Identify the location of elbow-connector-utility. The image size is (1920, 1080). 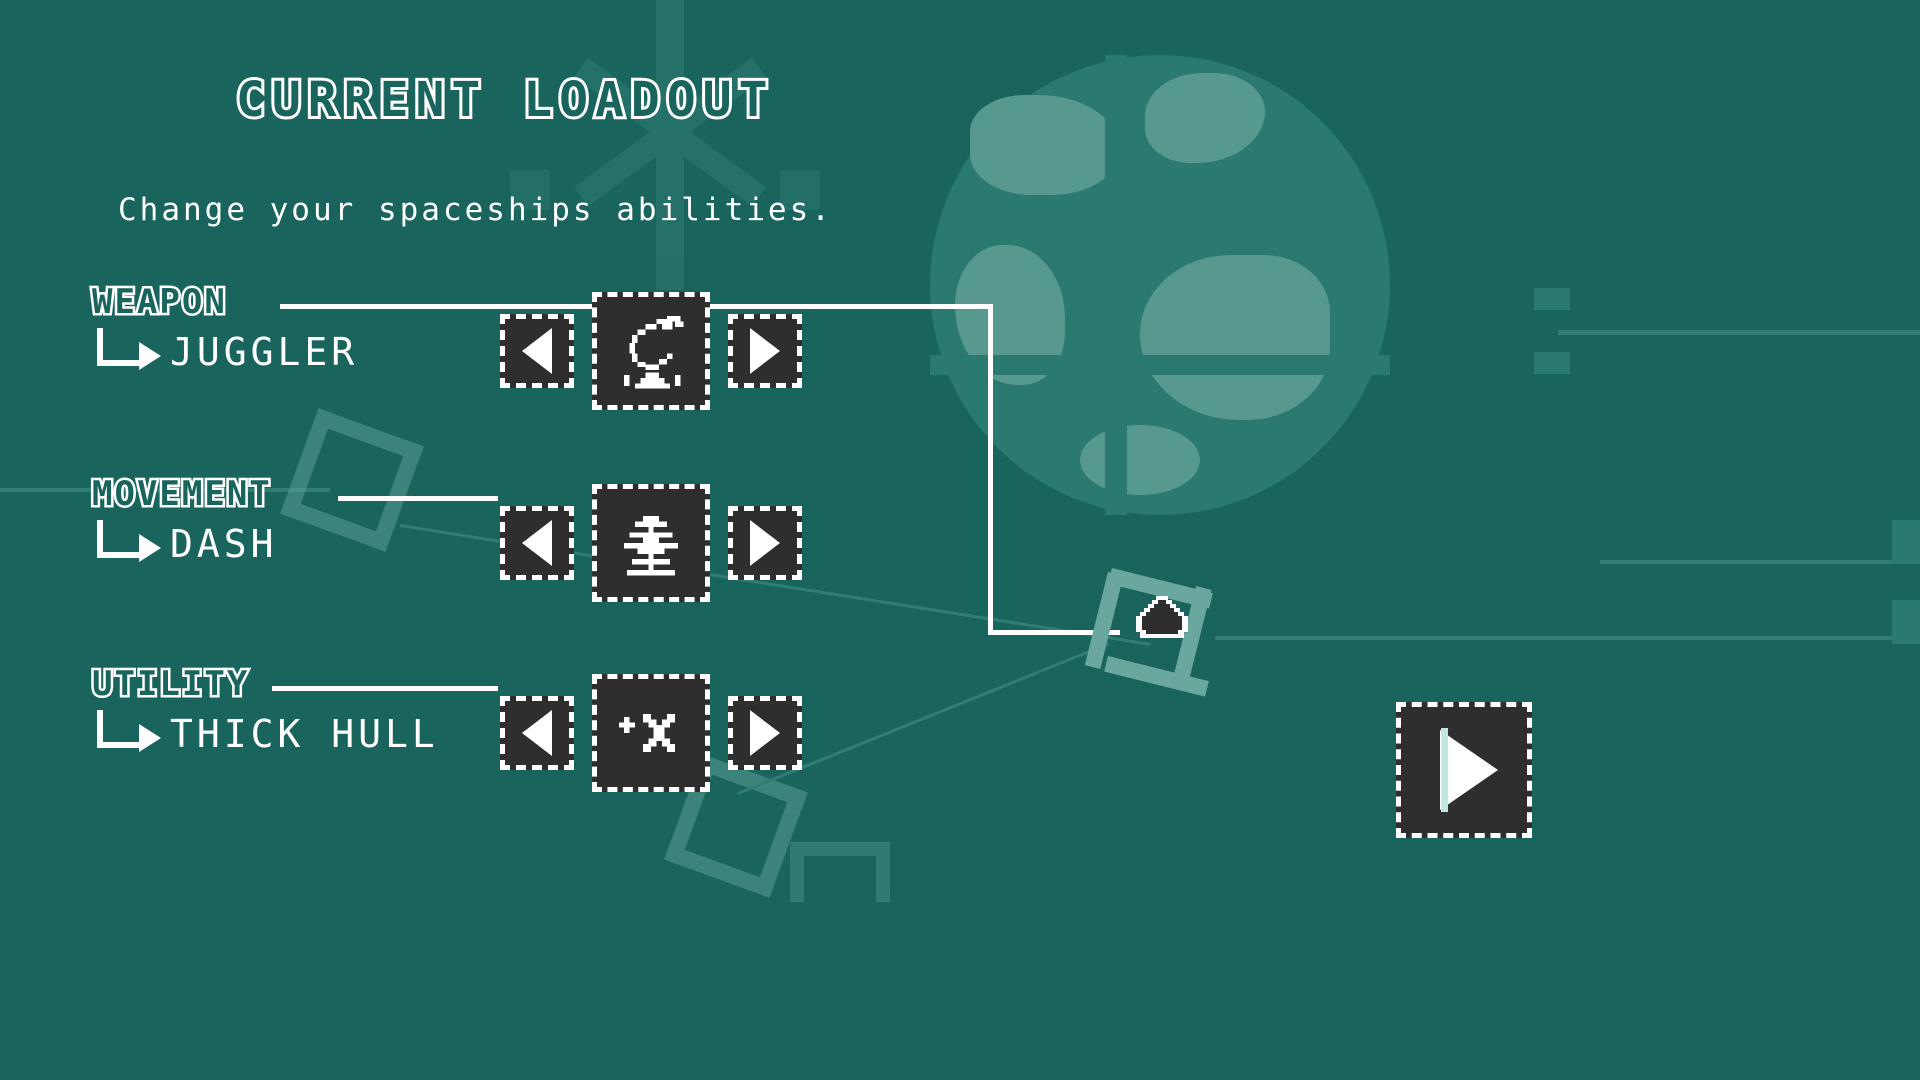
(121, 729).